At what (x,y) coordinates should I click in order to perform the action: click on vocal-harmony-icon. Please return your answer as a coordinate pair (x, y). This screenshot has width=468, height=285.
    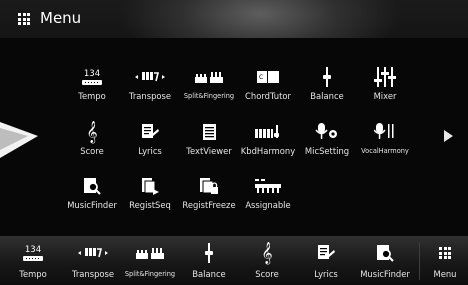
    Looking at the image, I should click on (385, 132).